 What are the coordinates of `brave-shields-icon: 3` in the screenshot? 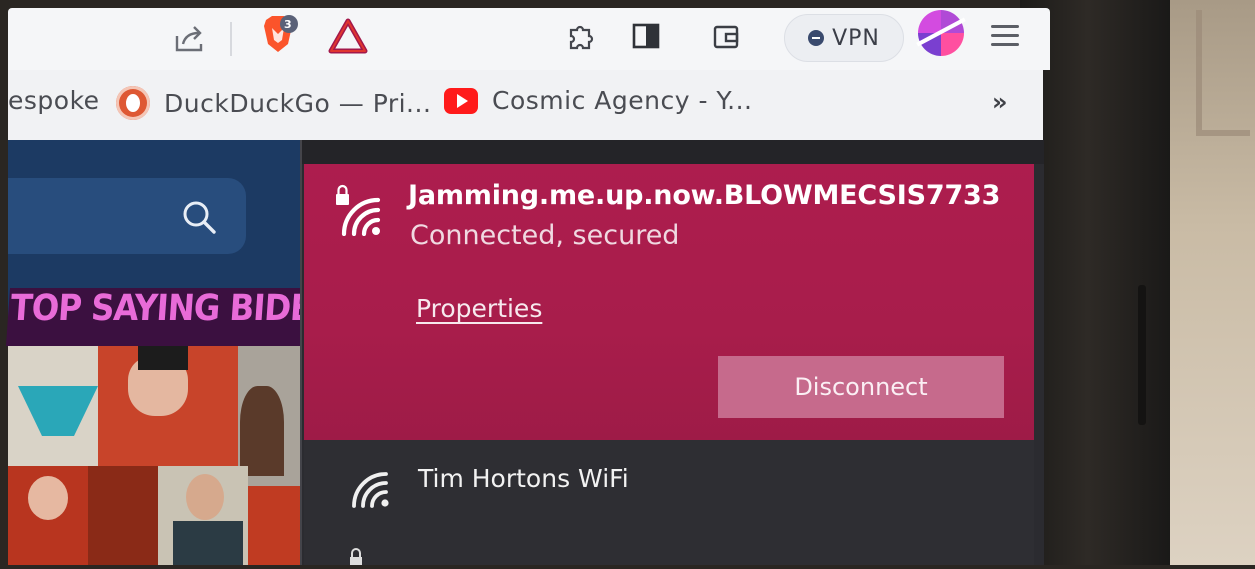 It's located at (278, 35).